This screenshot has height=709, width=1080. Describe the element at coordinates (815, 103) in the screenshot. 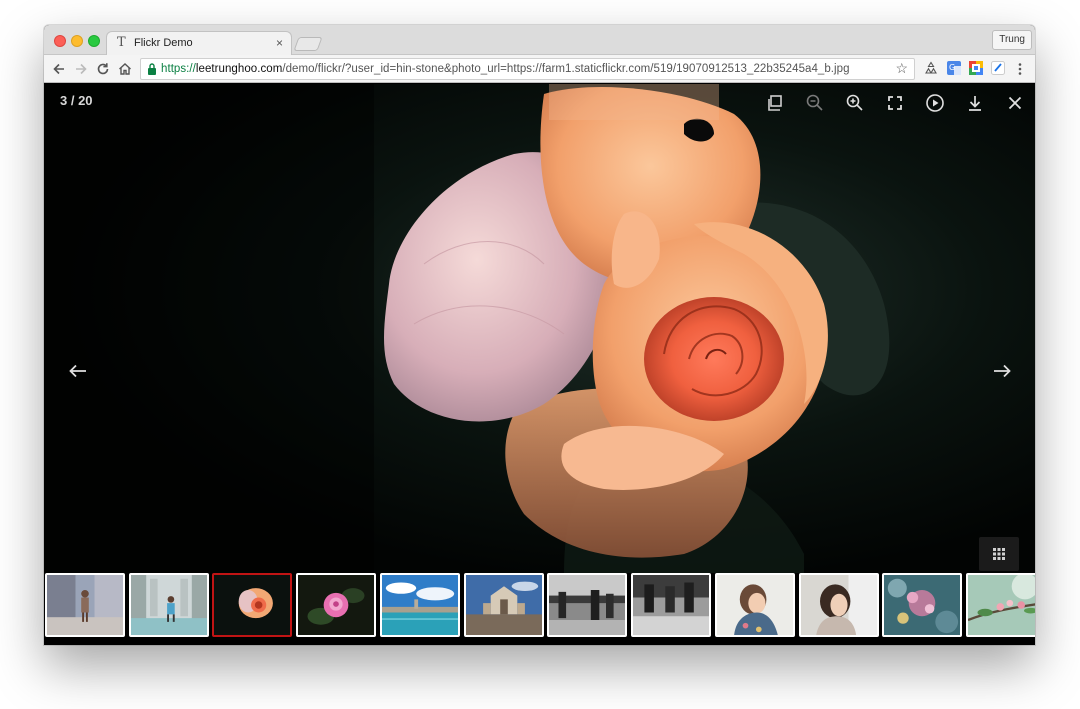

I see `zoom-out-icon` at that location.